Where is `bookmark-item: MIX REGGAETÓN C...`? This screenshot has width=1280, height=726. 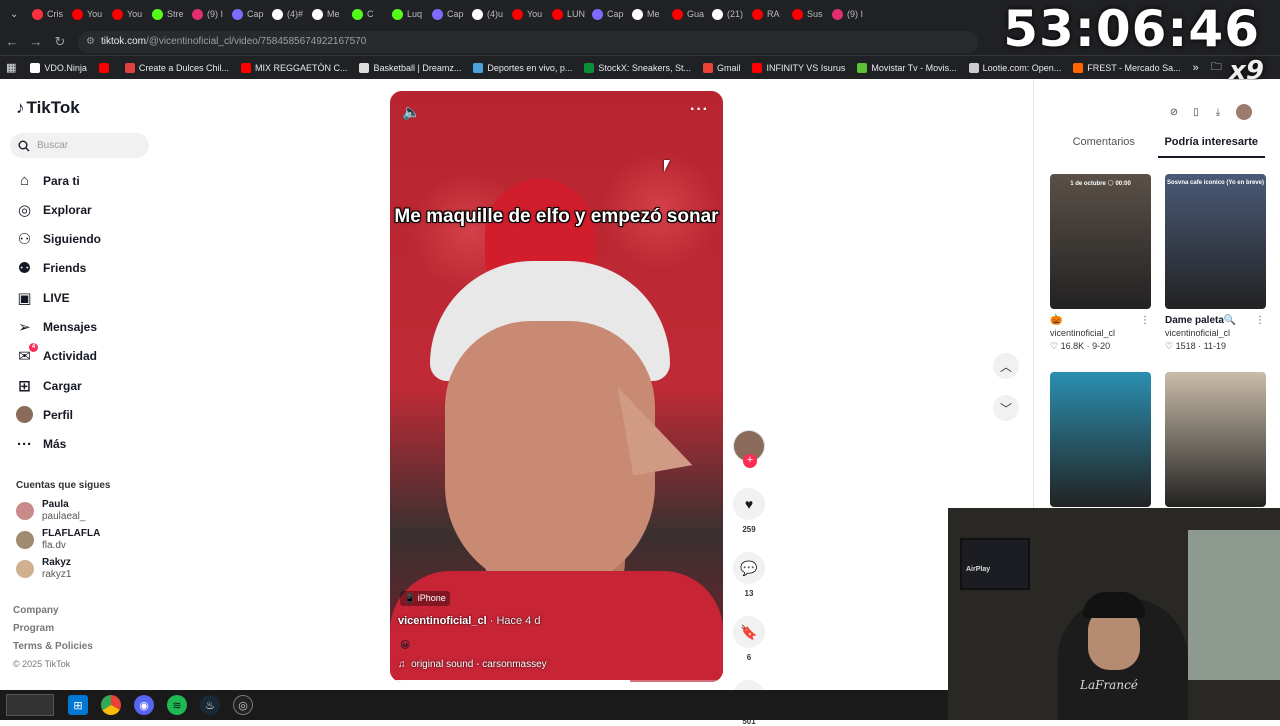
bookmark-item: MIX REGGAETÓN C... is located at coordinates (293, 67).